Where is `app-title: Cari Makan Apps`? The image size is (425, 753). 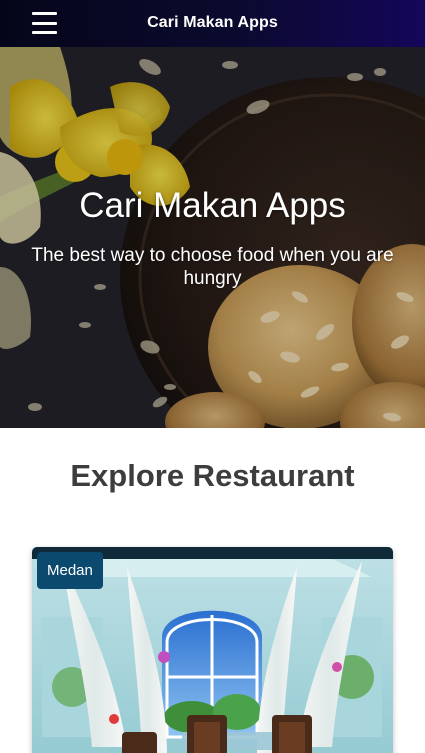
app-title: Cari Makan Apps is located at coordinates (212, 22).